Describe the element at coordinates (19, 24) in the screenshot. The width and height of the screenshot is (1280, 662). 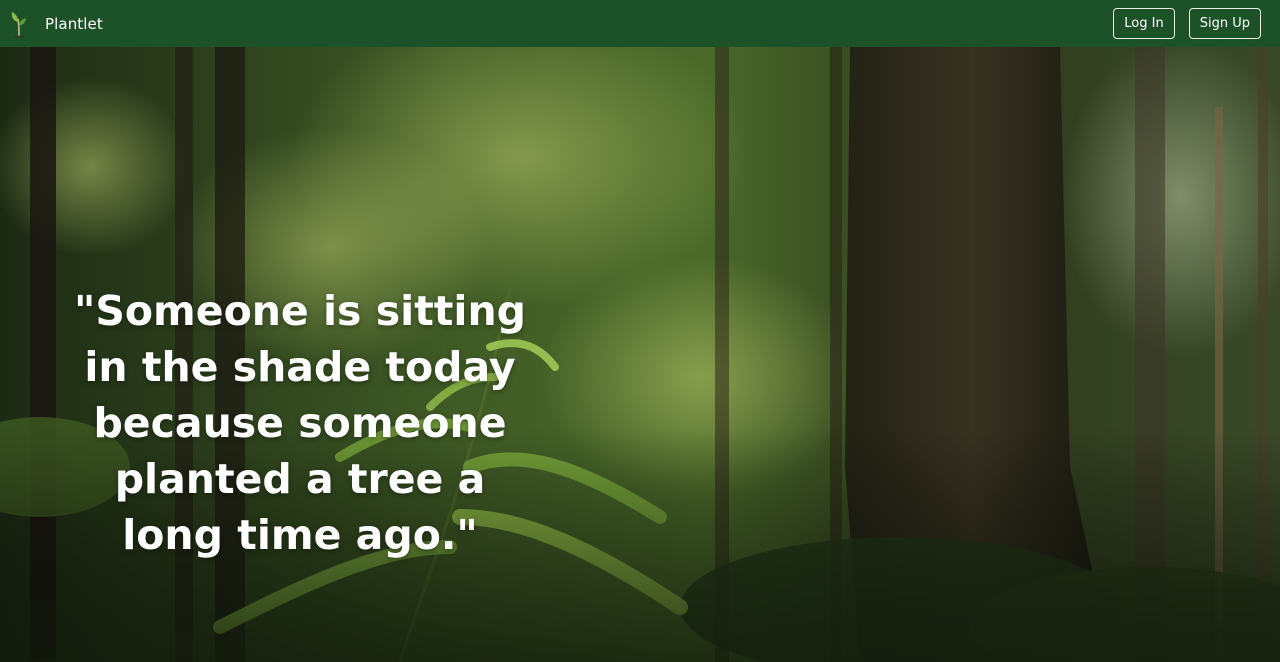
I see `sprout-icon` at that location.